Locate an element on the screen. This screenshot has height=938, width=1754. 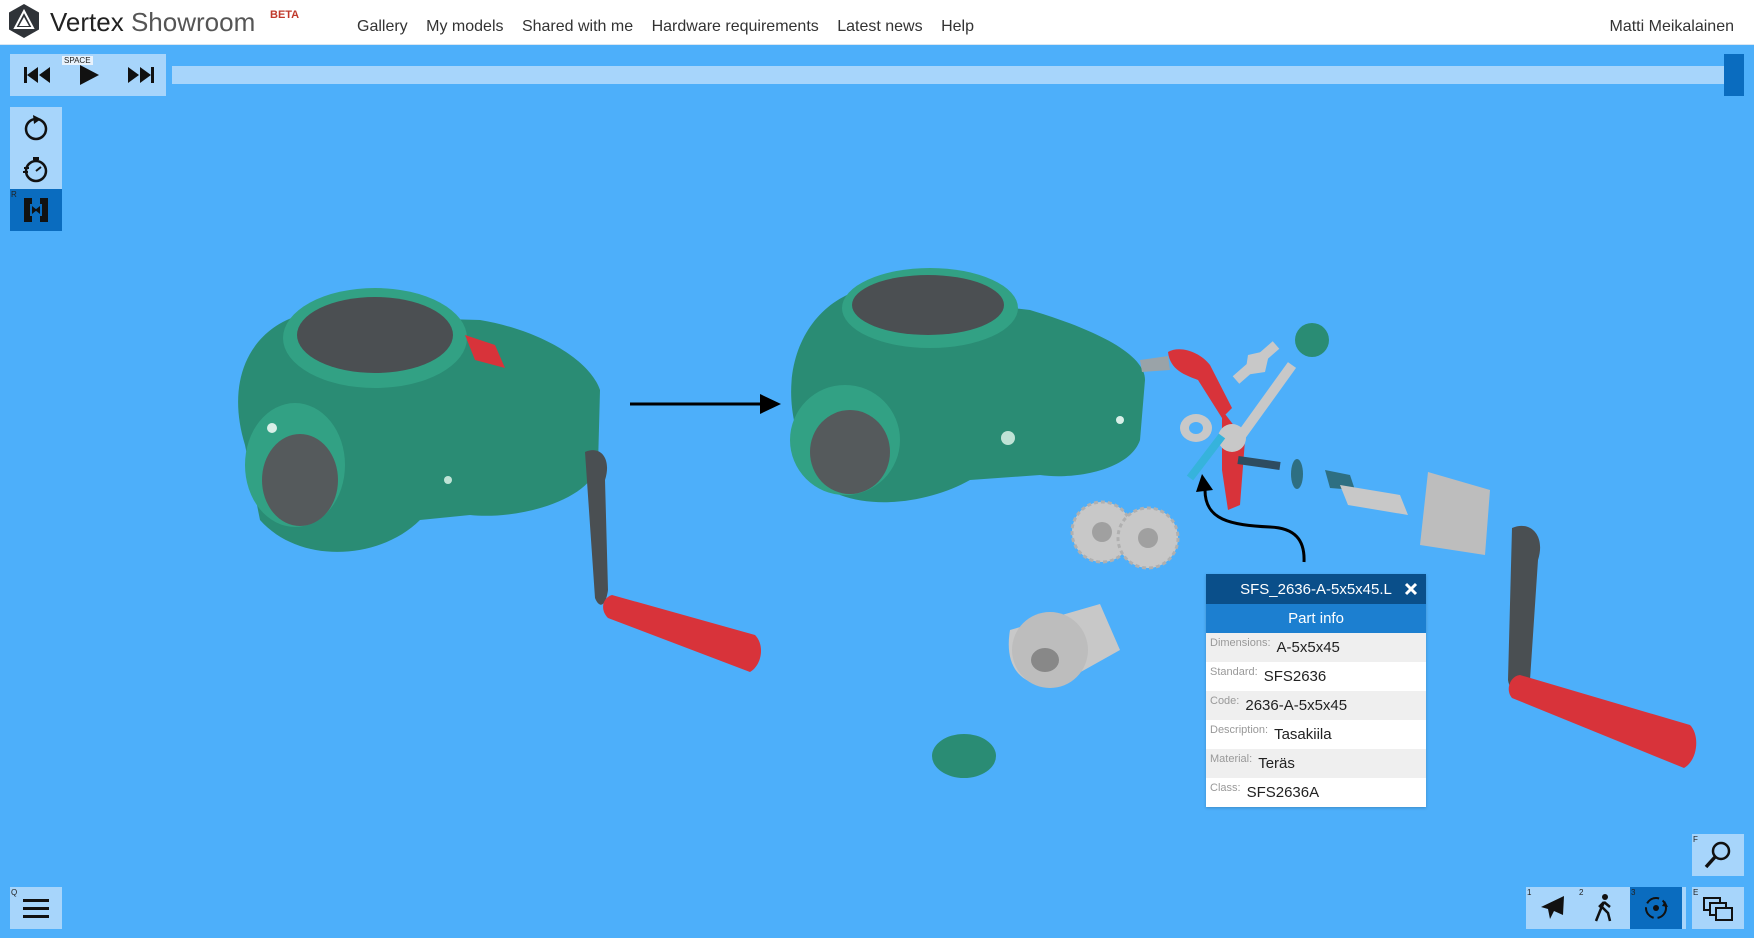
space-key-hint: SPACE is located at coordinates (77, 60).